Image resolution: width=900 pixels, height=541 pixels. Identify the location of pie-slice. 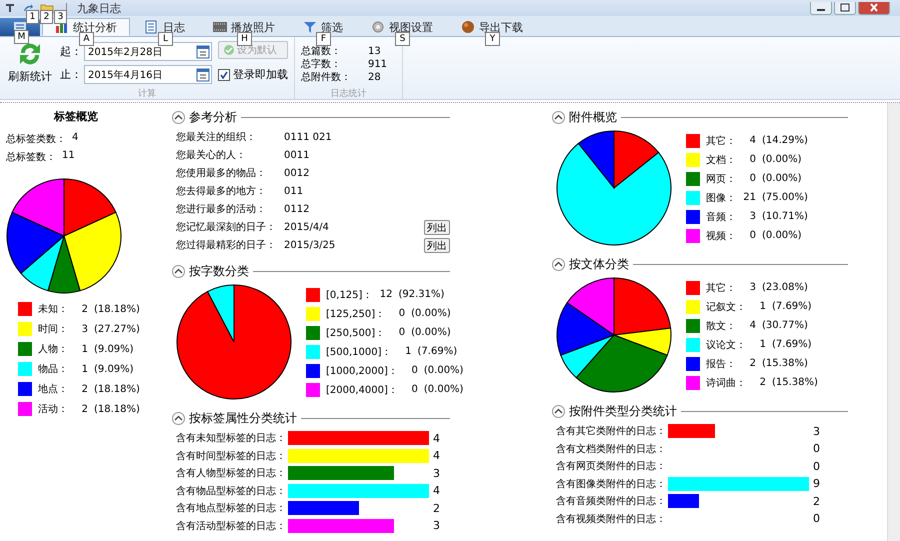
(42, 264).